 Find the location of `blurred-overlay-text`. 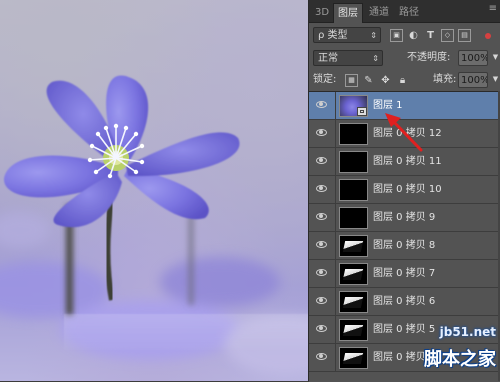

blurred-overlay-text is located at coordinates (186, 332).